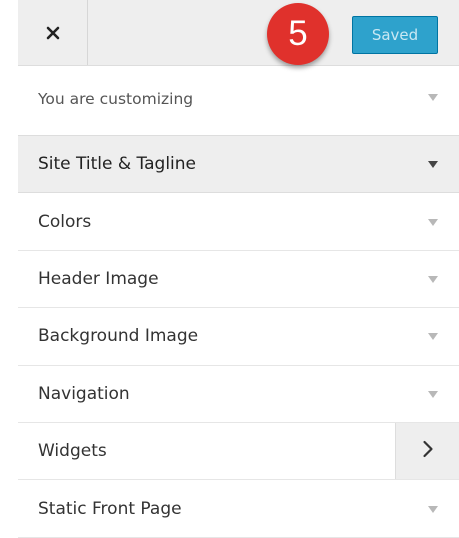 The width and height of the screenshot is (459, 538). What do you see at coordinates (238, 337) in the screenshot?
I see `section-background-image: Background Image` at bounding box center [238, 337].